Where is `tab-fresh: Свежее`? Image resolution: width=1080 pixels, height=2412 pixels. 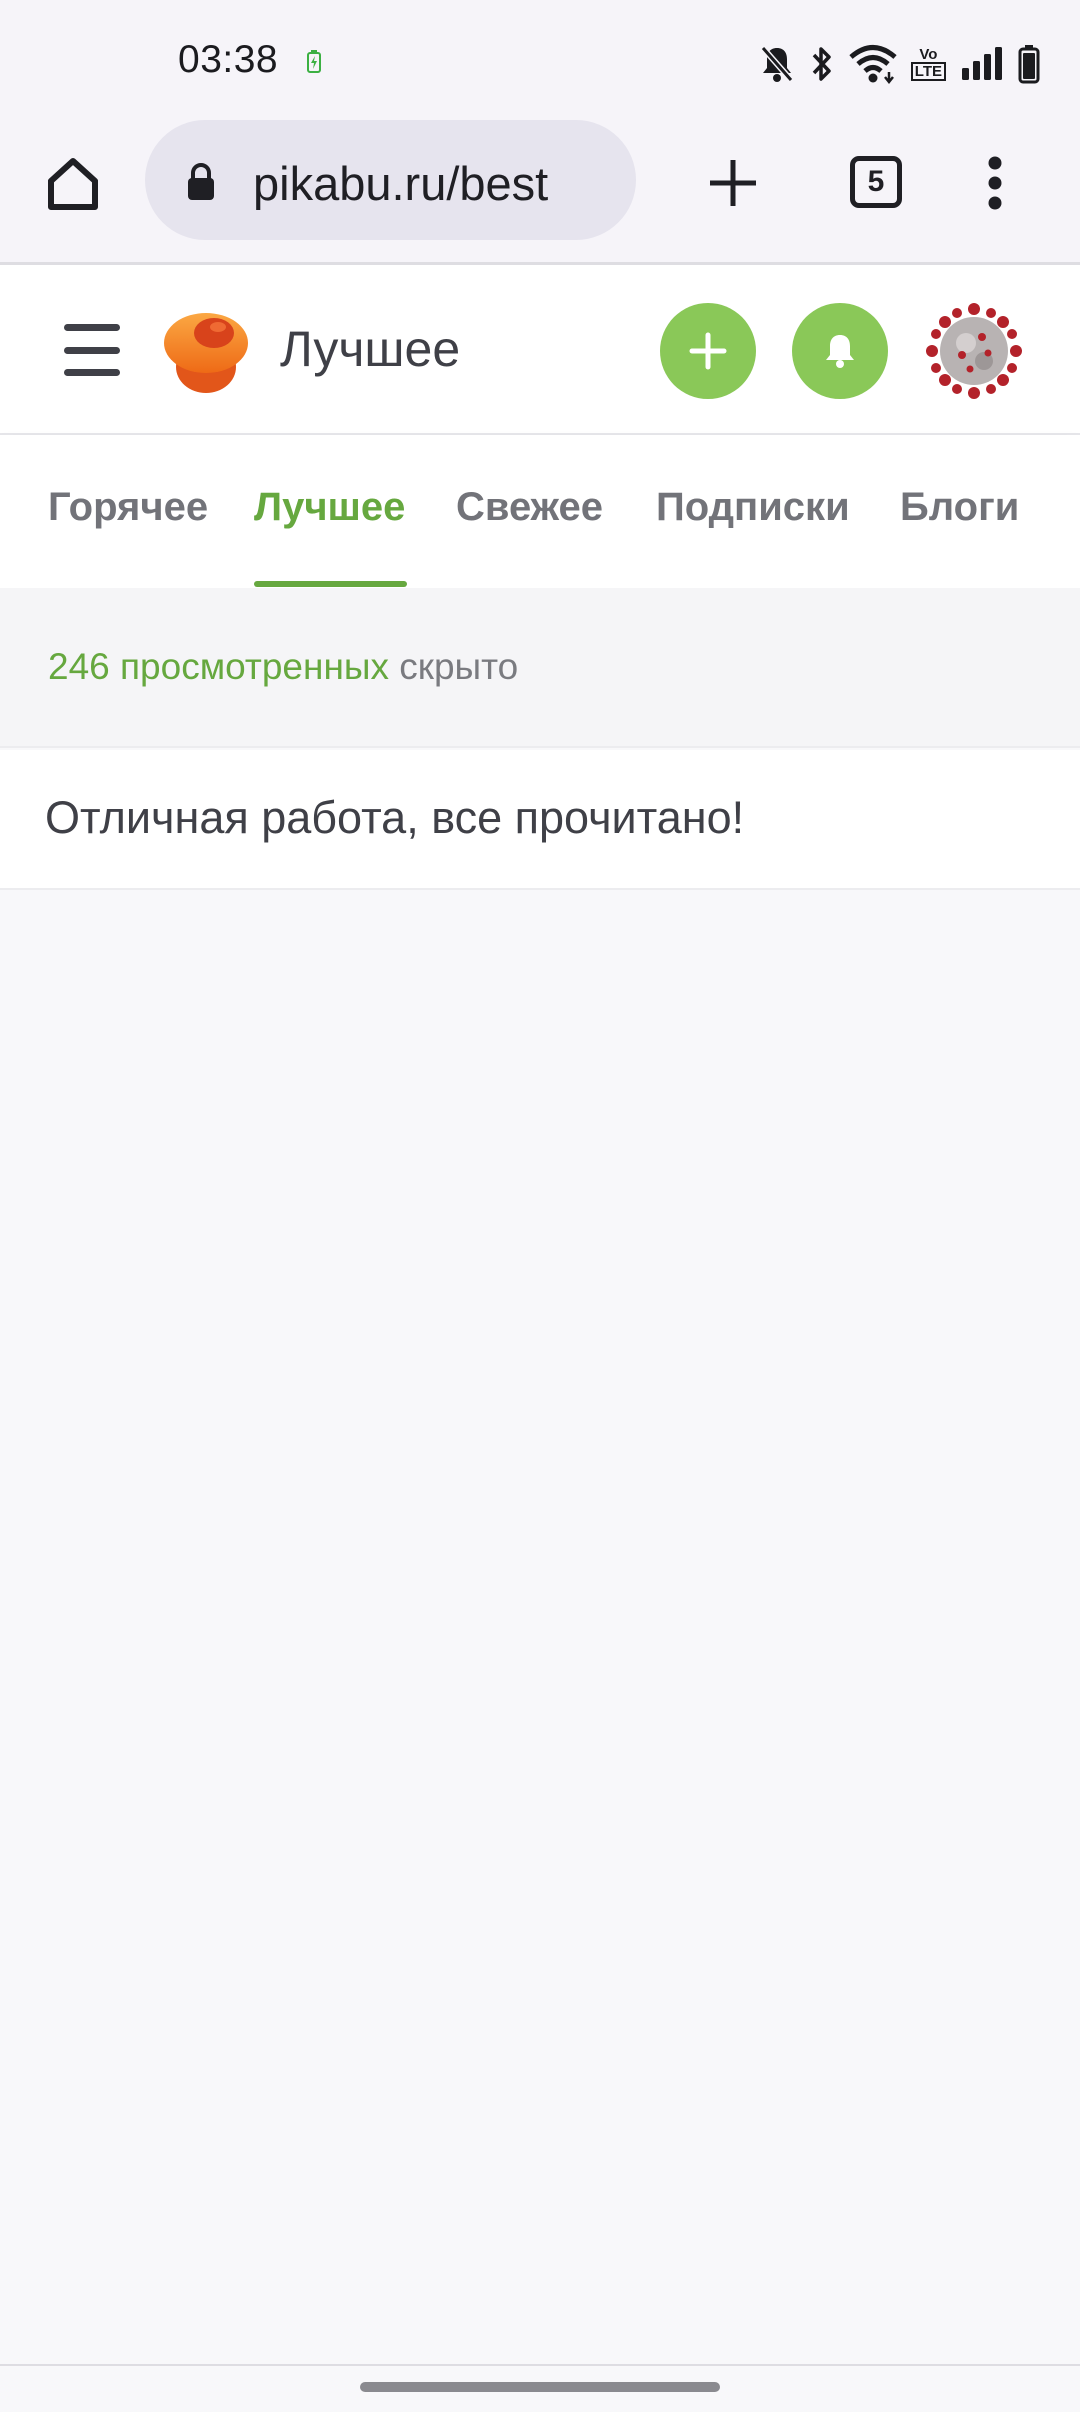 tab-fresh: Свежее is located at coordinates (529, 507).